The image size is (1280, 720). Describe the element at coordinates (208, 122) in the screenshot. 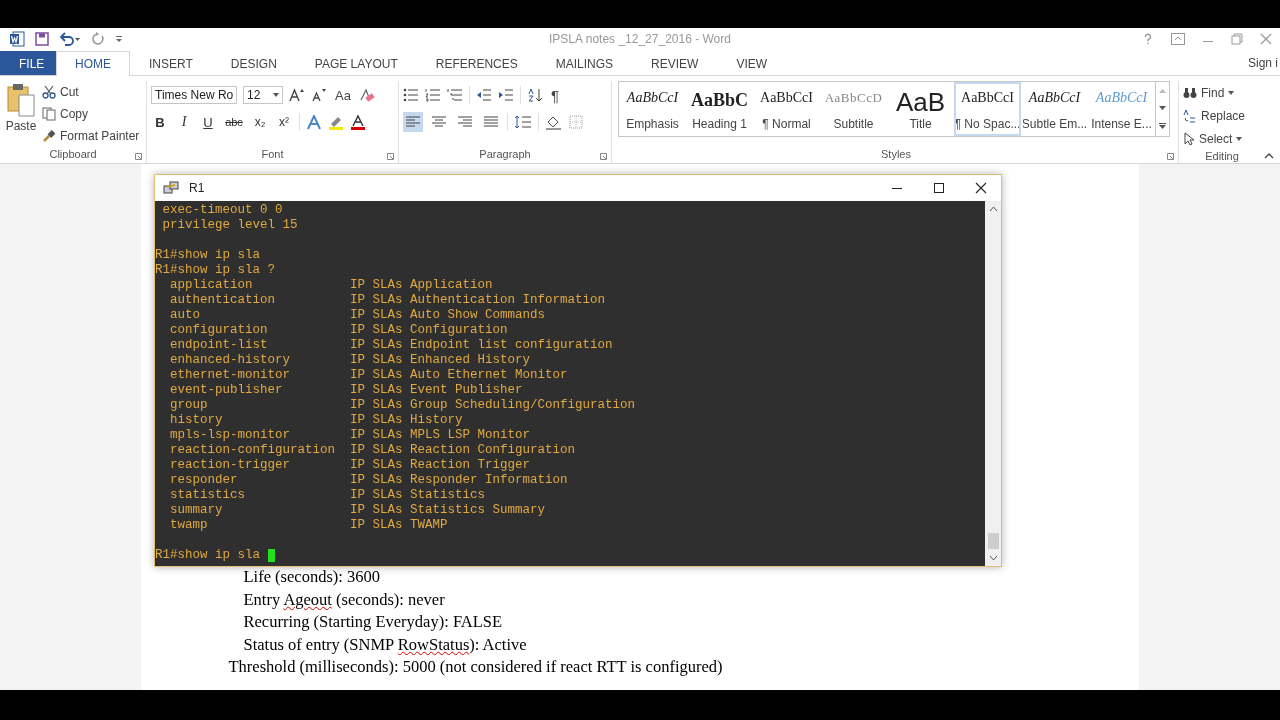

I see `underline-button: U` at that location.